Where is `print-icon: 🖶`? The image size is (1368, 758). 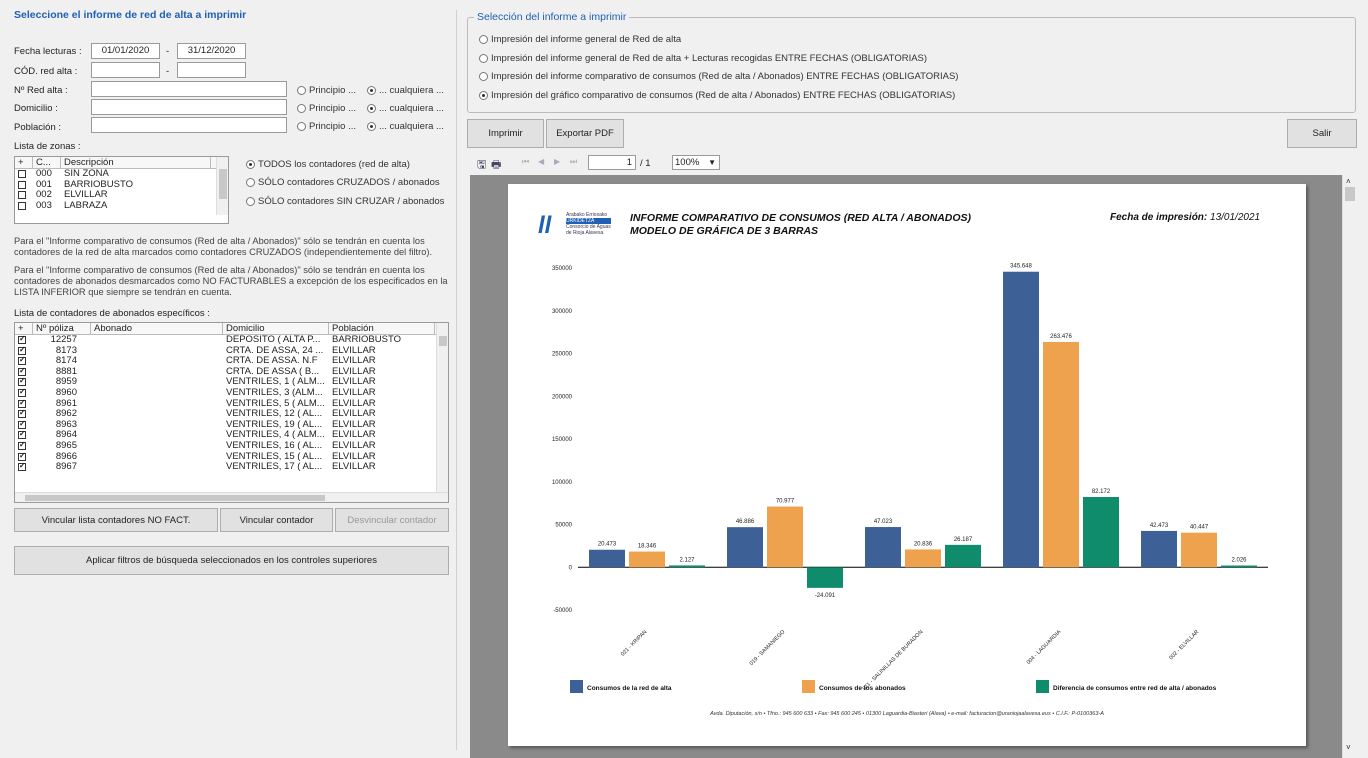 print-icon: 🖶 is located at coordinates (496, 165).